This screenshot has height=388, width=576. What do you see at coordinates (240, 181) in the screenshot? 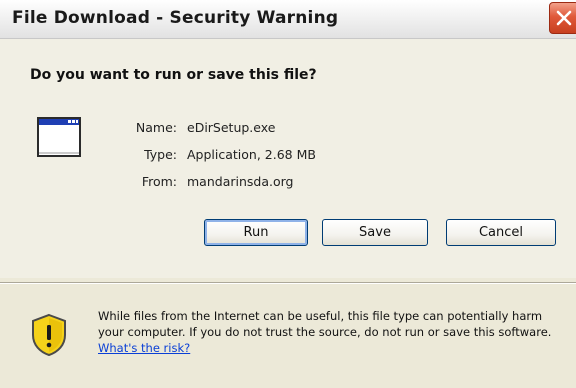
I see `file-source-value: mandarinsda.org` at bounding box center [240, 181].